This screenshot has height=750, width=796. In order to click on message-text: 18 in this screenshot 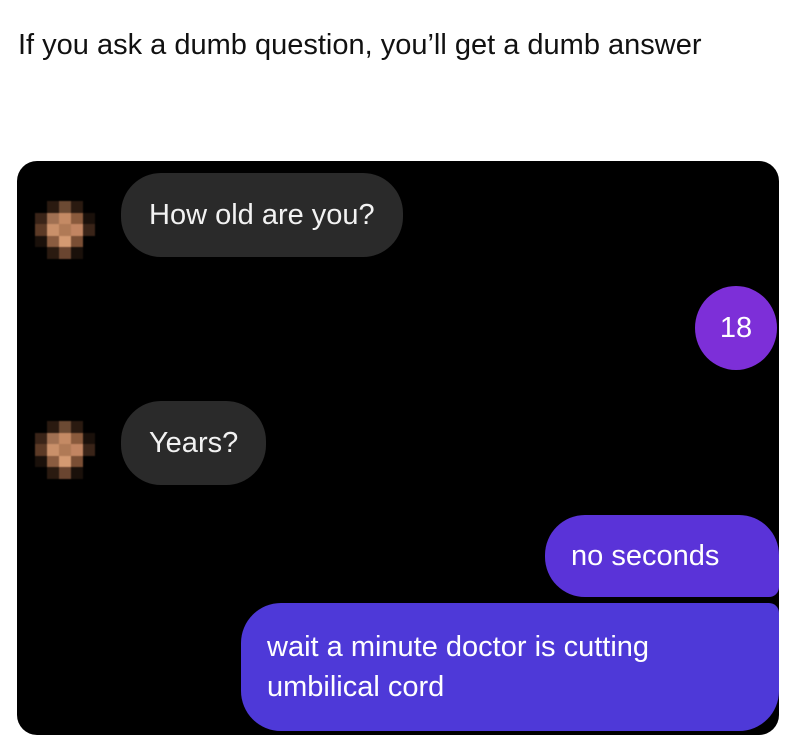, I will do `click(736, 328)`.